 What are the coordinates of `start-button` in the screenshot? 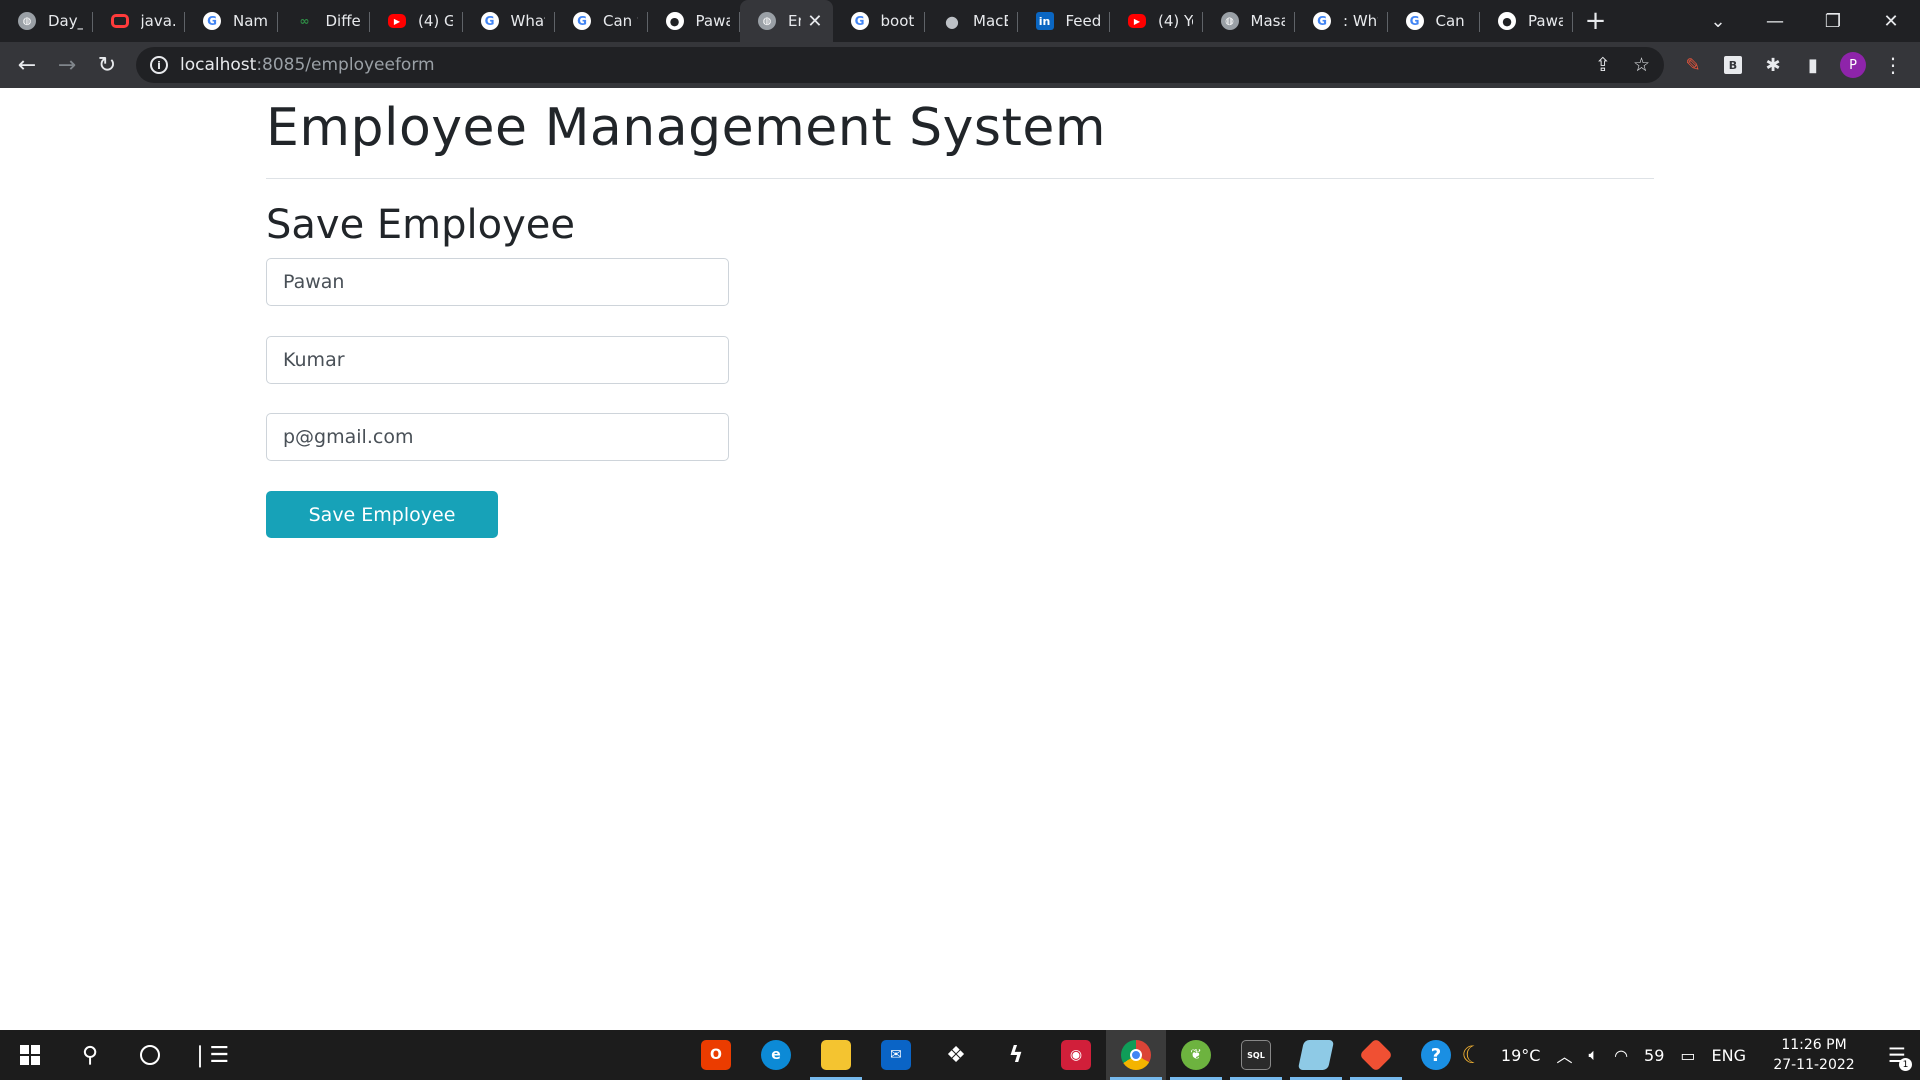 It's located at (30, 1055).